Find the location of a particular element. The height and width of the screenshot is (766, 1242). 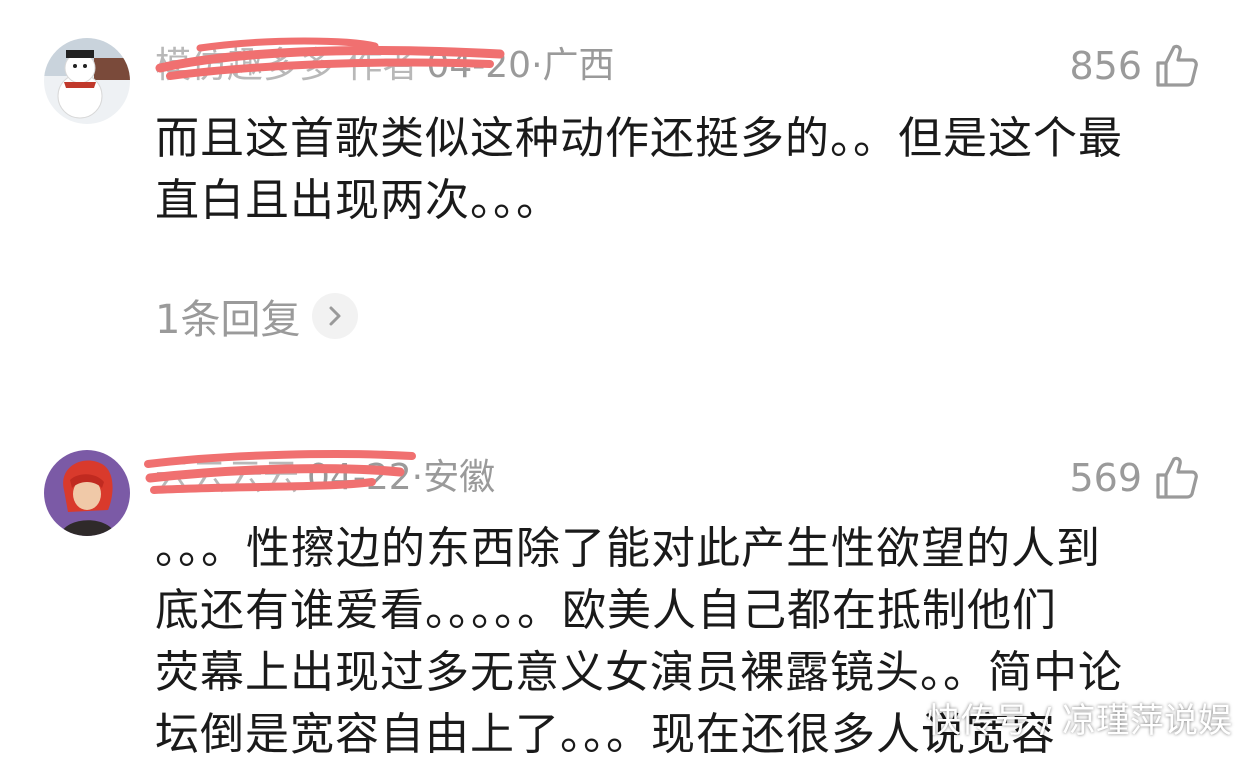

comment-text: 而且这首歌类似这种动作还挺多的。。但是这个最 直白且出现两次。。。 is located at coordinates (639, 169).